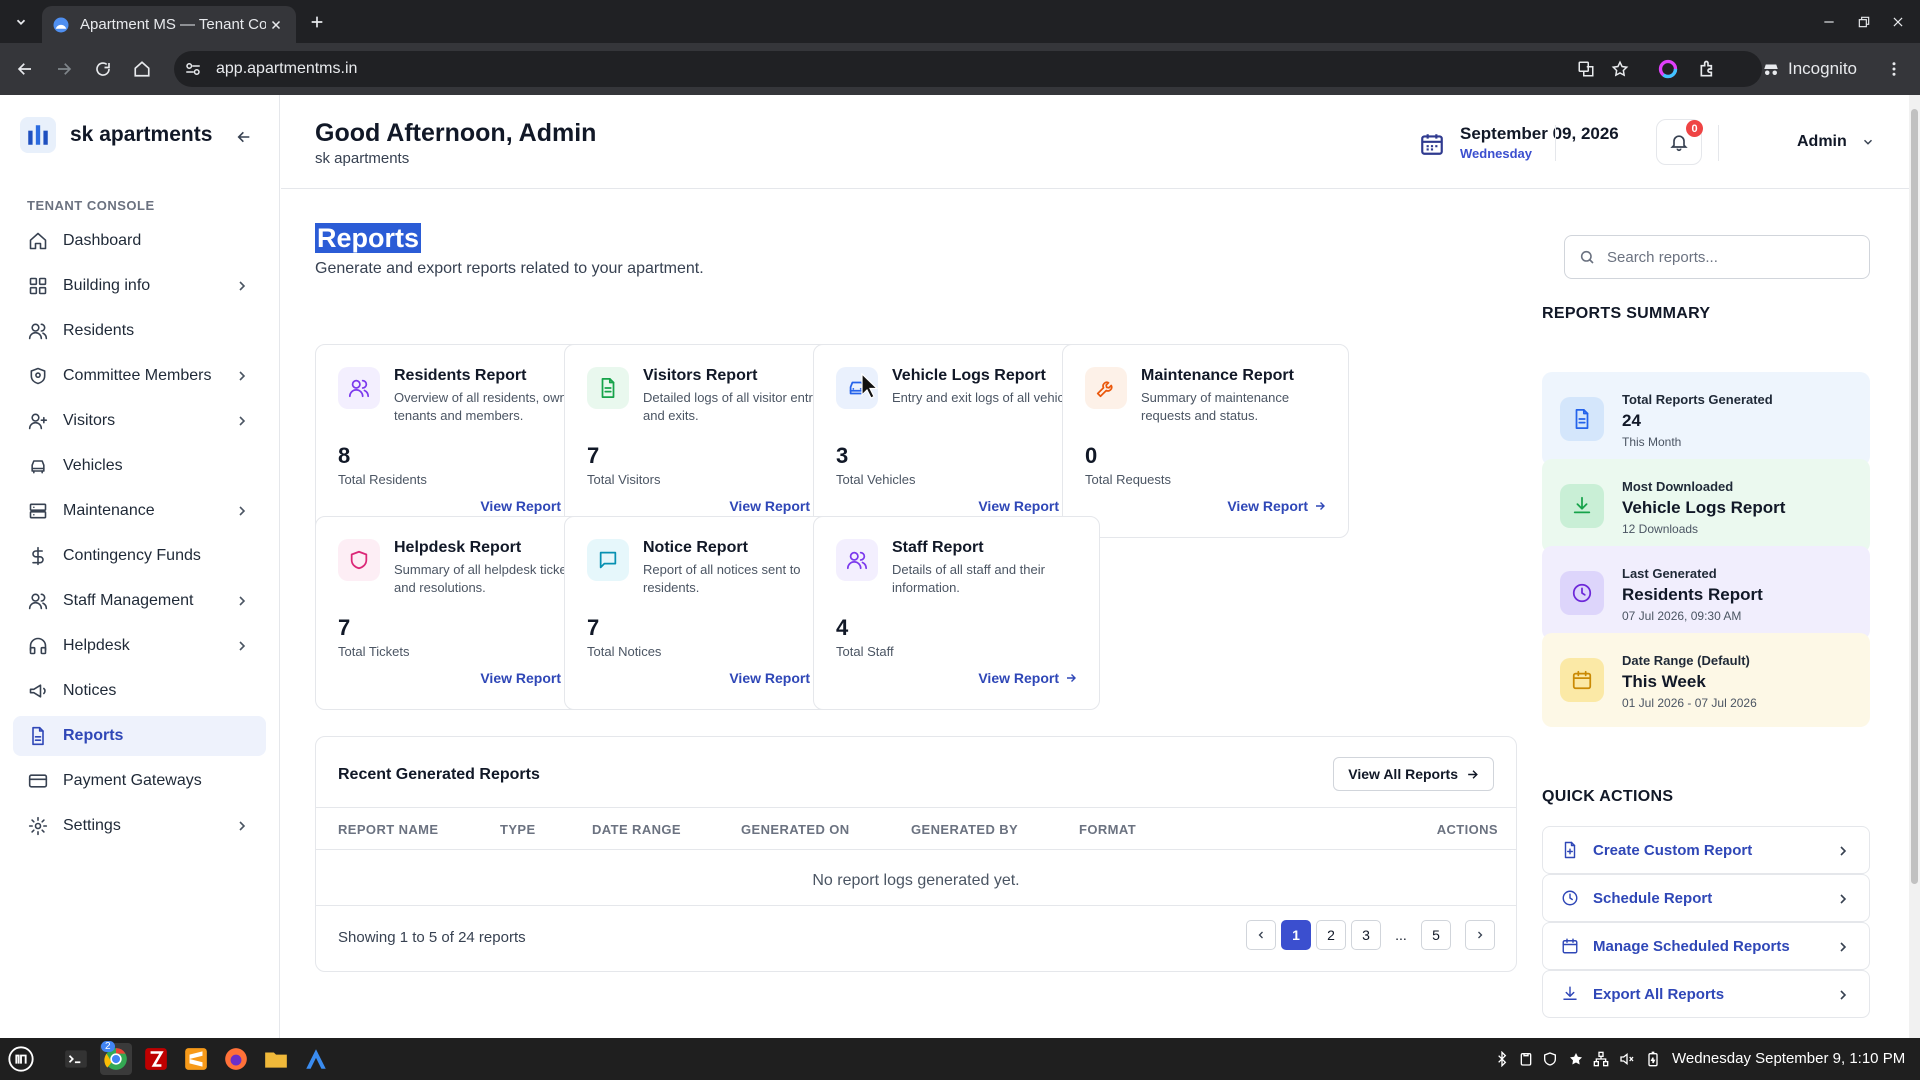  Describe the element at coordinates (1822, 68) in the screenshot. I see `incognito-label: Incognito` at that location.